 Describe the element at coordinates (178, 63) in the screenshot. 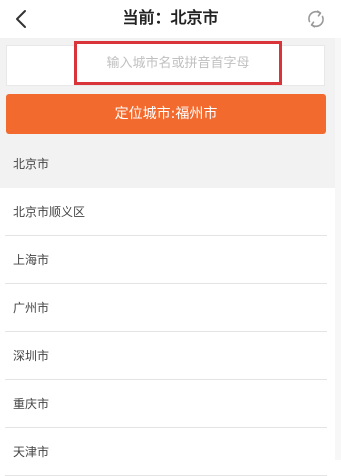

I see `search-input` at that location.